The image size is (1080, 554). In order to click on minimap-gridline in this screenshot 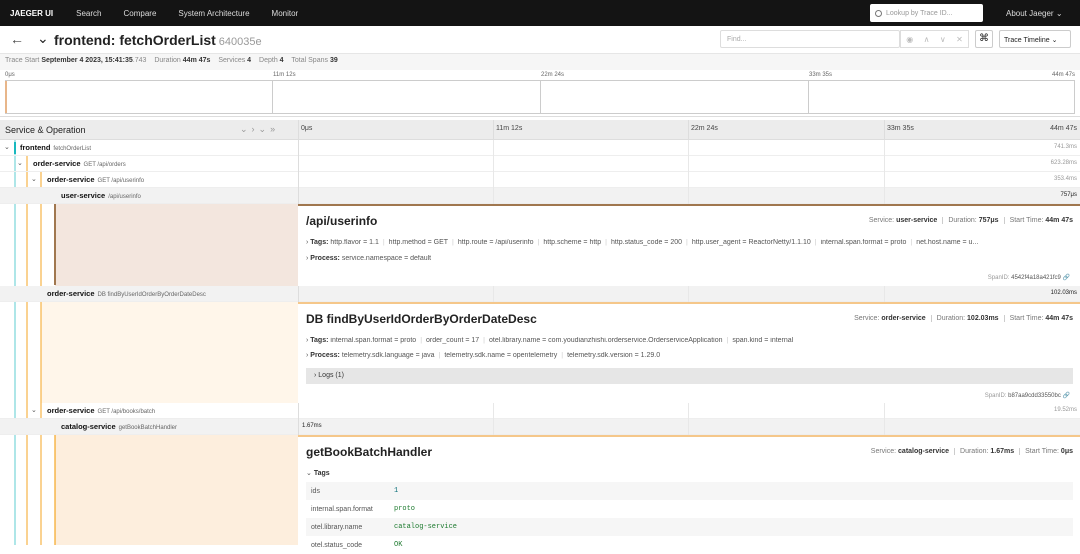, I will do `click(272, 97)`.